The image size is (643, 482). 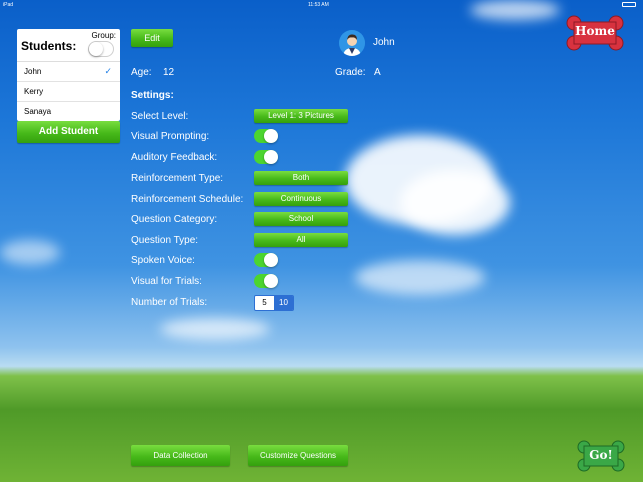 I want to click on customize-questions-button: Customize Questions, so click(x=298, y=455).